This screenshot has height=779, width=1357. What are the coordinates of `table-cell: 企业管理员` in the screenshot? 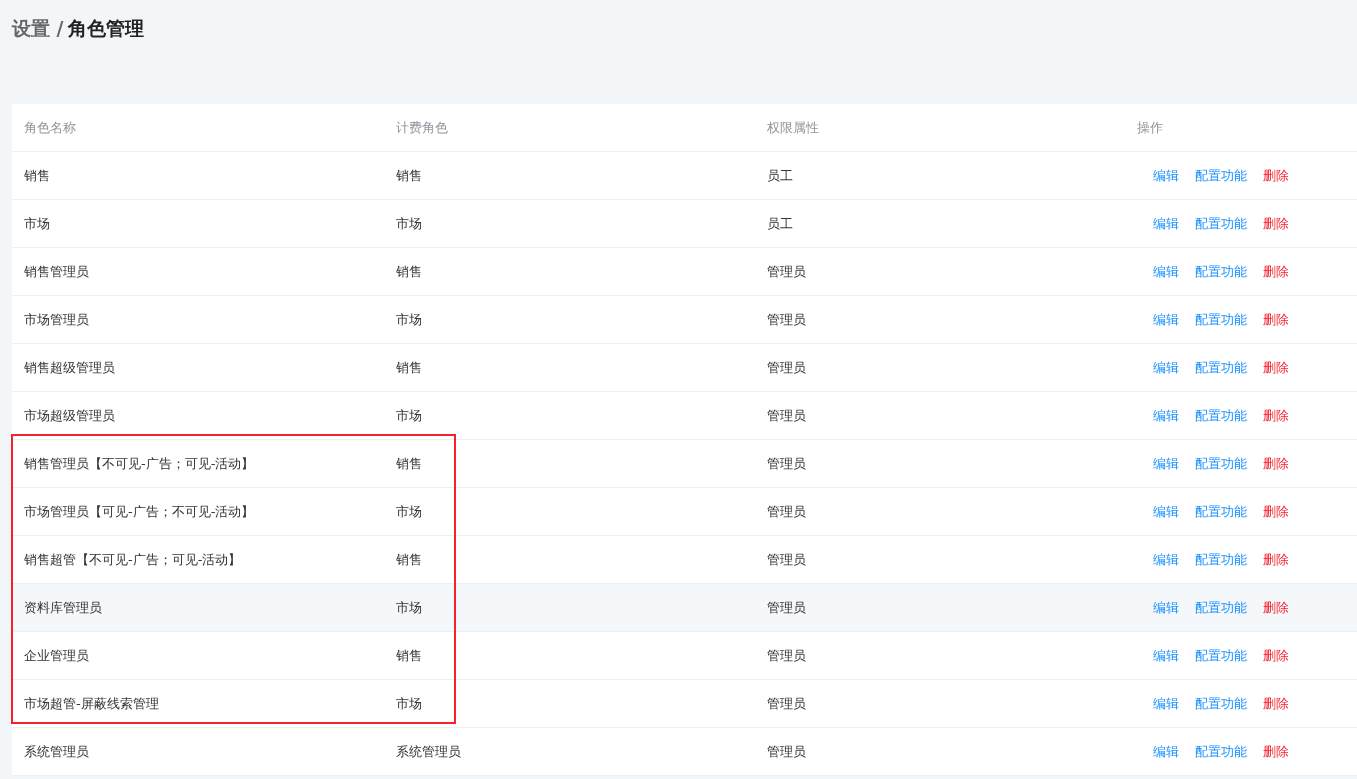 It's located at (56, 655).